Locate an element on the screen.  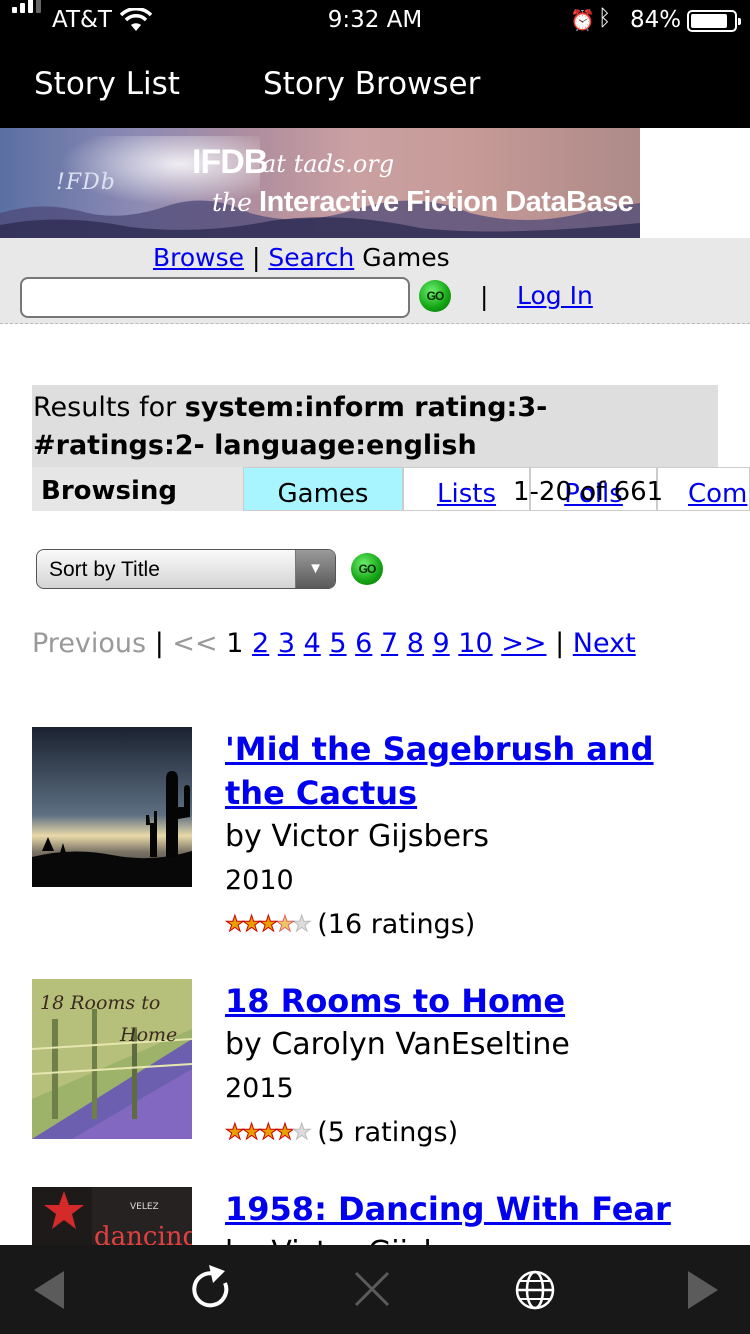
cover-text: dancing is located at coordinates (143, 1233).